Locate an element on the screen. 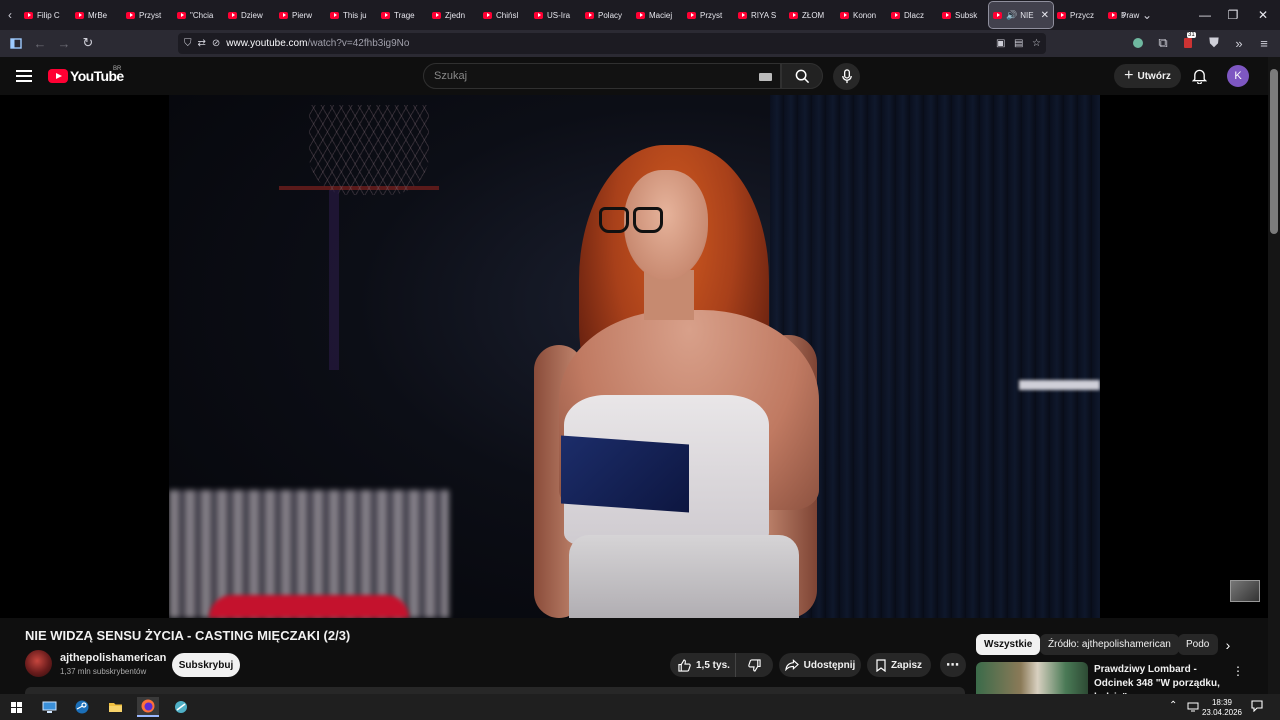  recommendation-thumbnail is located at coordinates (1032, 678).